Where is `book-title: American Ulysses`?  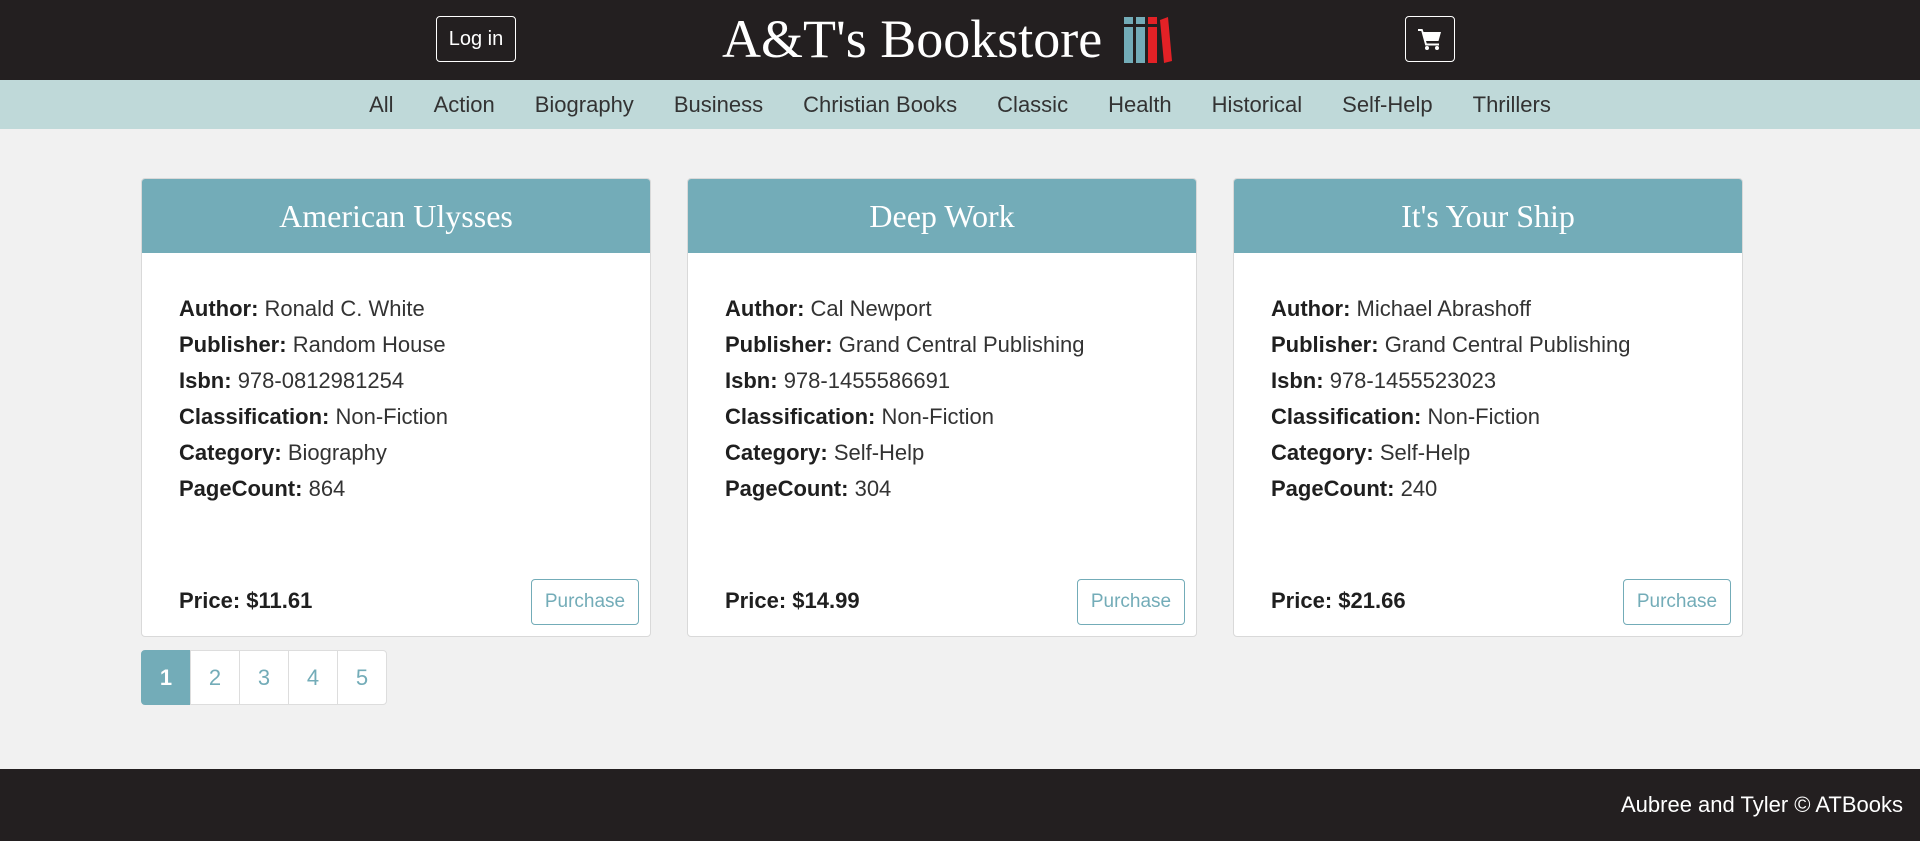 book-title: American Ulysses is located at coordinates (396, 216).